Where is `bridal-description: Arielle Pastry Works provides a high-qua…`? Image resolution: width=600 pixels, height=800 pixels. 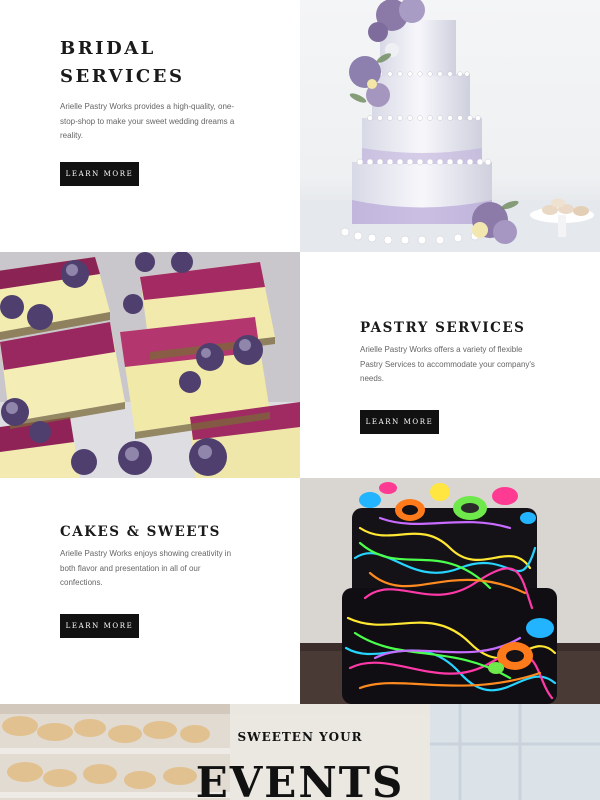 bridal-description: Arielle Pastry Works provides a high-qua… is located at coordinates (147, 121).